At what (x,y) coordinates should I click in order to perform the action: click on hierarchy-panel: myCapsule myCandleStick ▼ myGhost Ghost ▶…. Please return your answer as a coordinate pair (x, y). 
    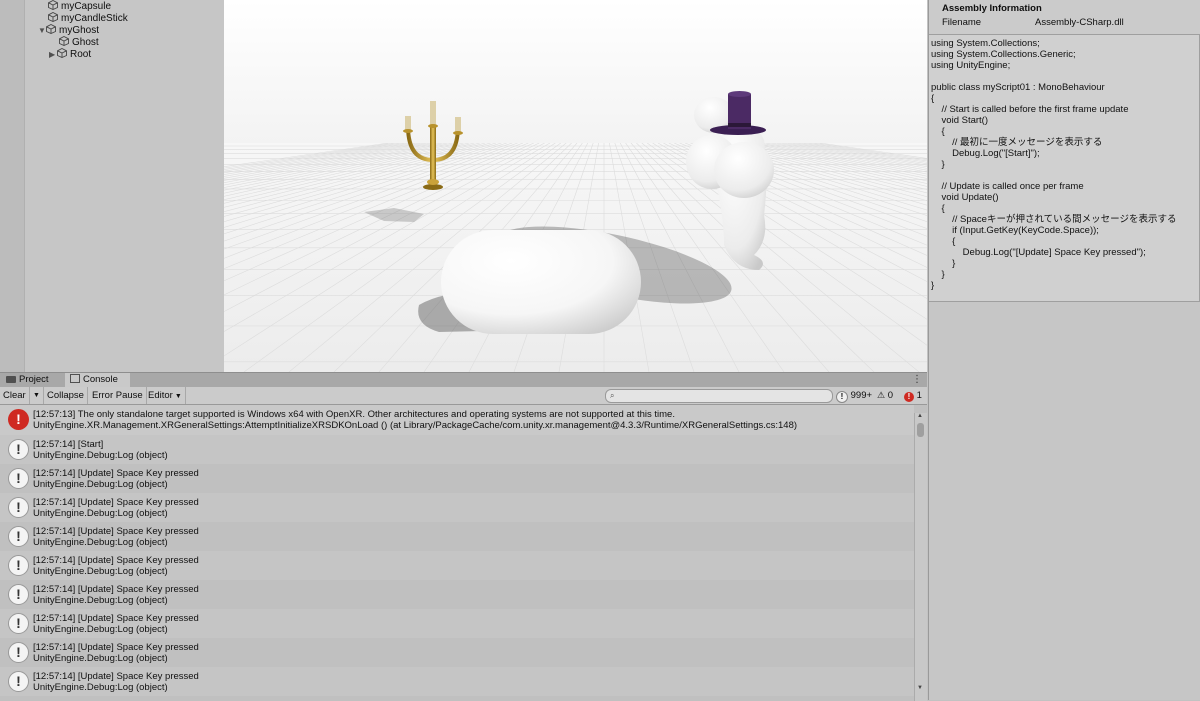
    Looking at the image, I should click on (112, 186).